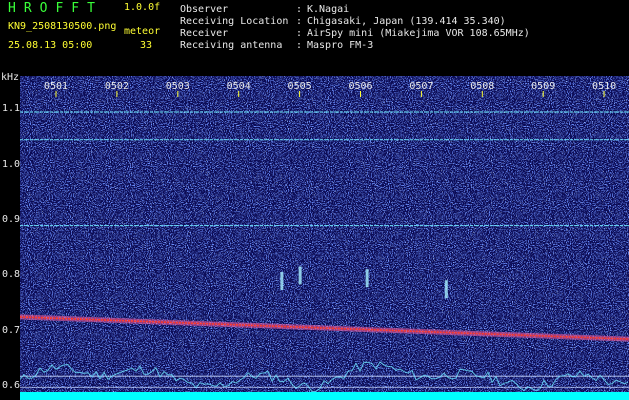 This screenshot has width=629, height=400. What do you see at coordinates (204, 9) in the screenshot?
I see `info-key-observer: Observer` at bounding box center [204, 9].